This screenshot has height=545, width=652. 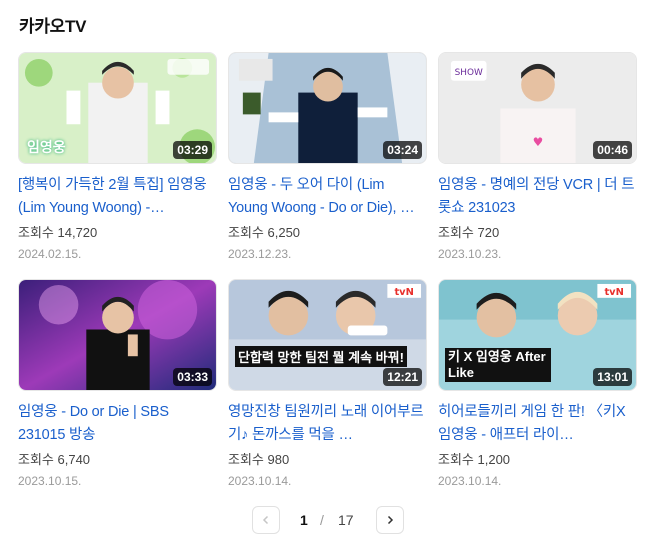 I want to click on total-pages: 17, so click(x=346, y=520).